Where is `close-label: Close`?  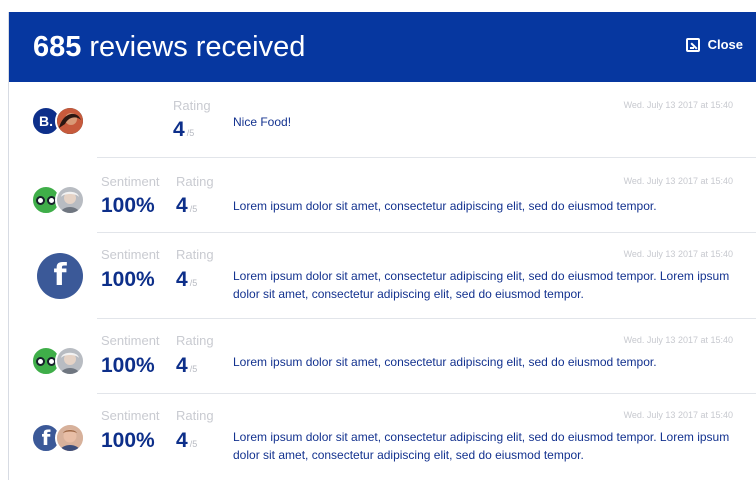
close-label: Close is located at coordinates (725, 44).